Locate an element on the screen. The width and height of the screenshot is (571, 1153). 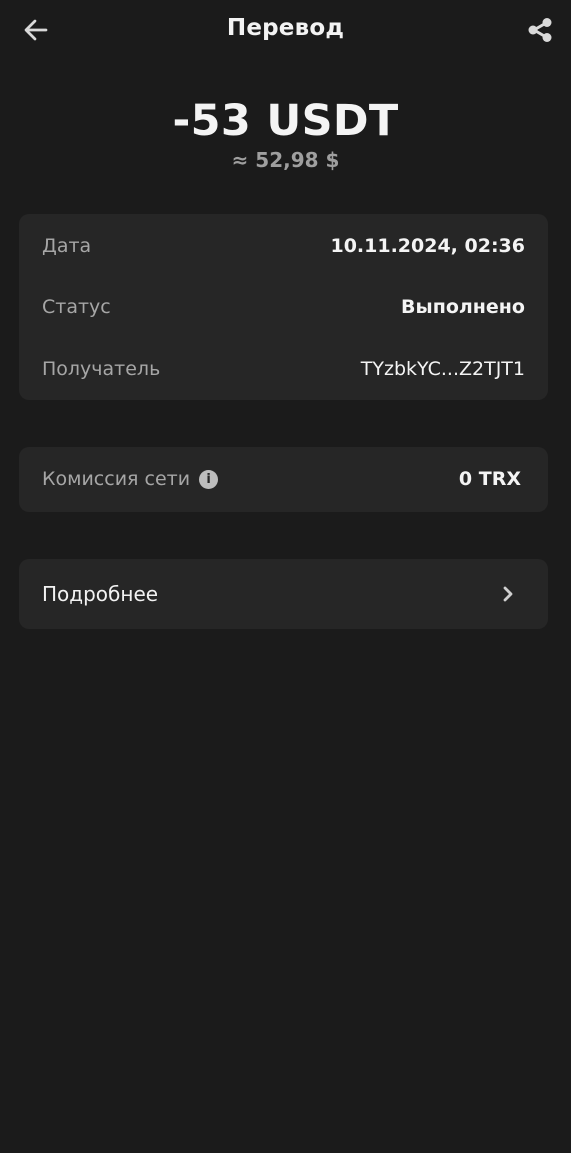
transfer-amount: -53 USDT is located at coordinates (285, 121).